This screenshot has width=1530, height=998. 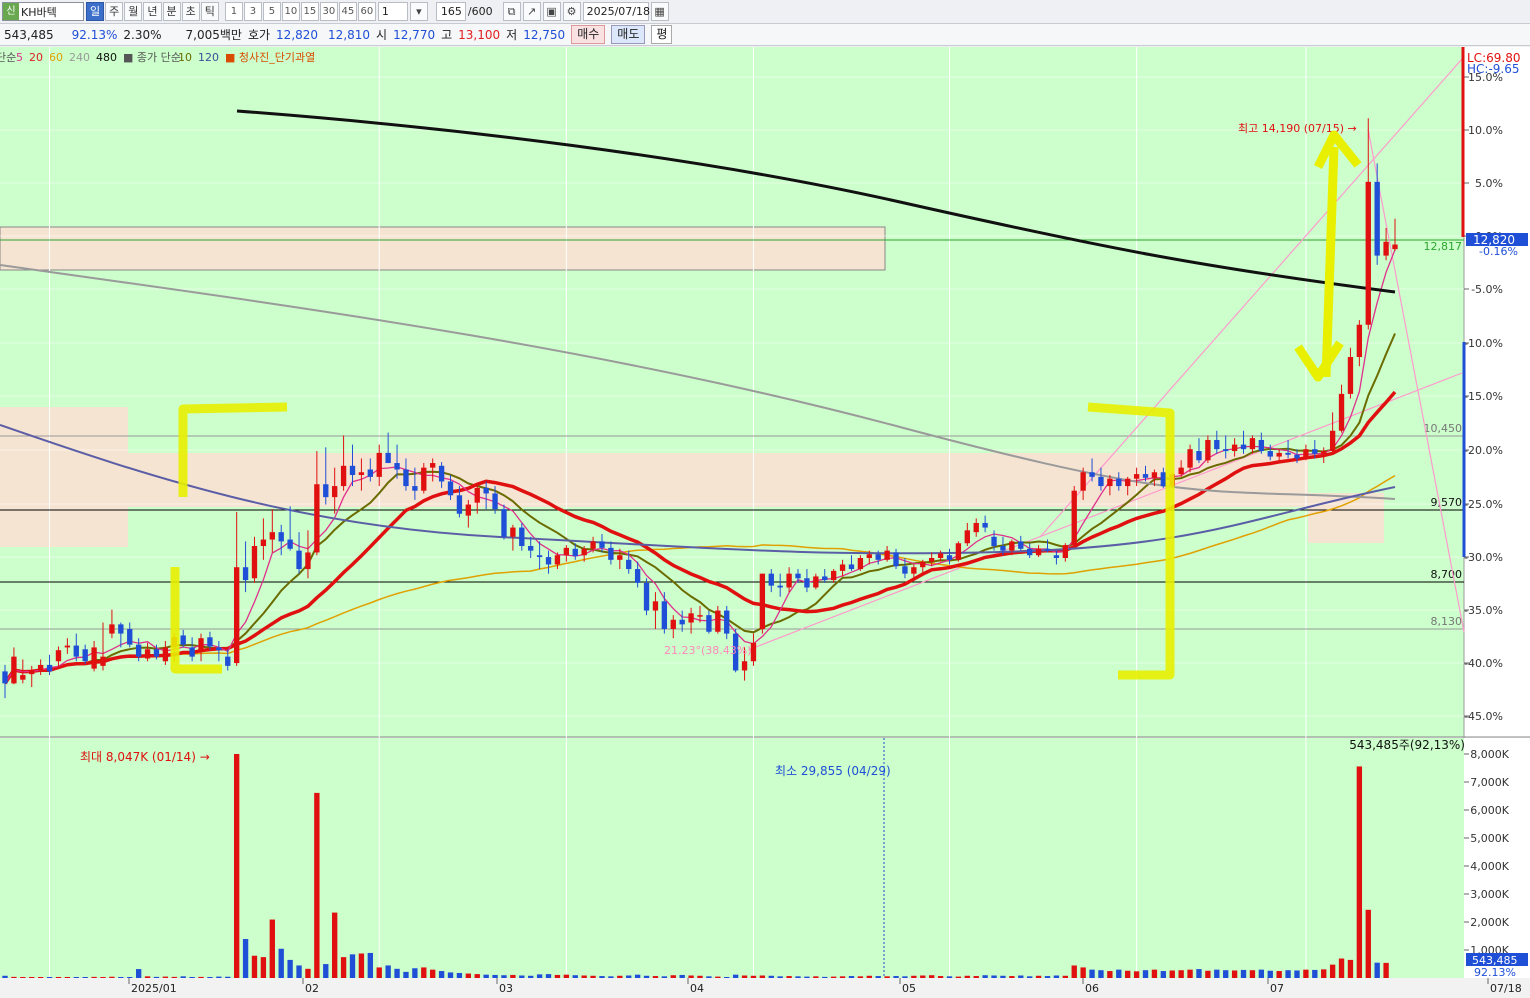 What do you see at coordinates (588, 34) in the screenshot?
I see `buy-button: 매수` at bounding box center [588, 34].